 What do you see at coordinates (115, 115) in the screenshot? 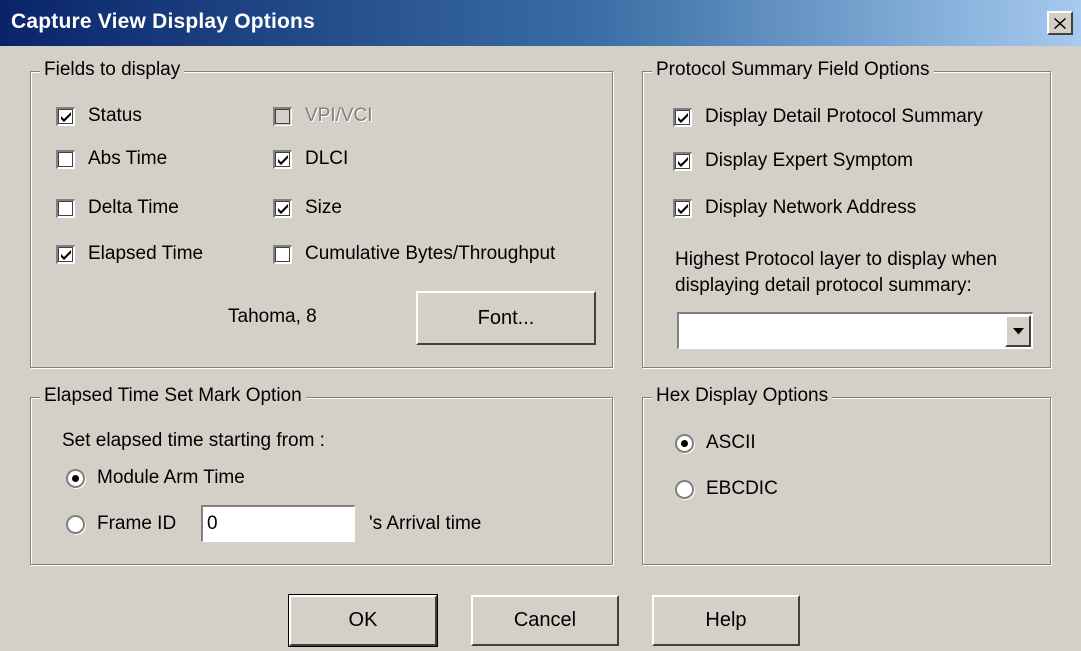
I see `checkbox-label: Status` at bounding box center [115, 115].